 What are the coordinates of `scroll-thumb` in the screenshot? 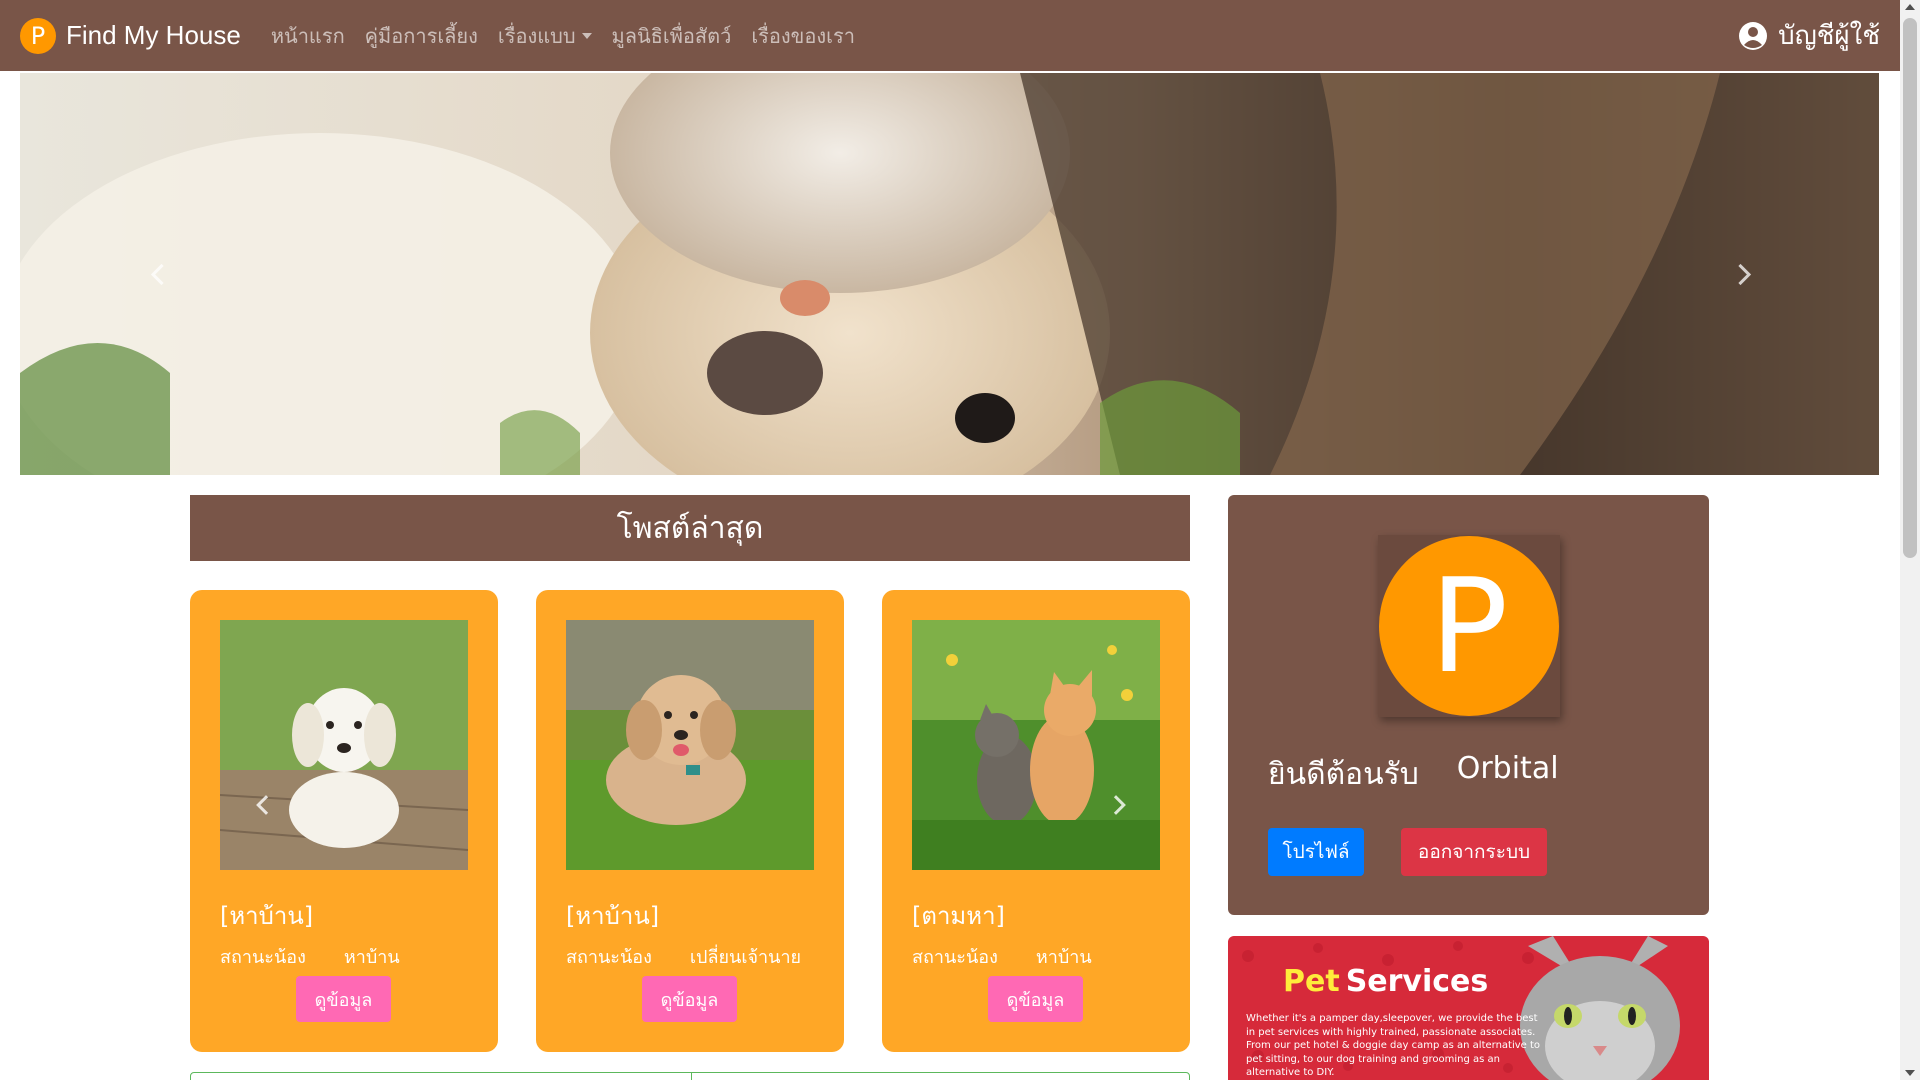 It's located at (1910, 288).